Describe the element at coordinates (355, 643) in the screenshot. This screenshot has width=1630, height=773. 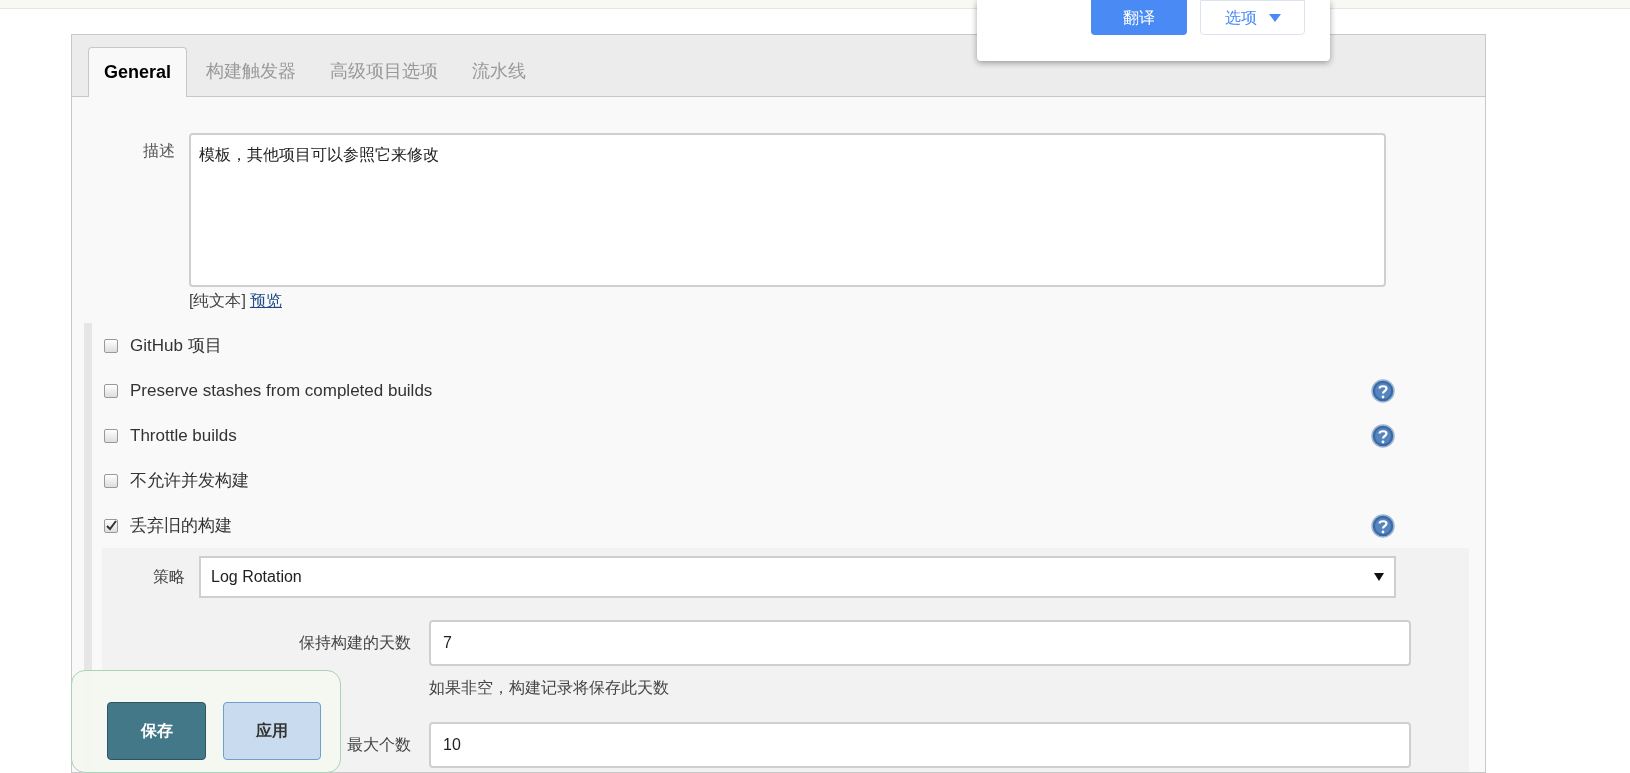
I see `field-label: 保持构建的天数` at that location.